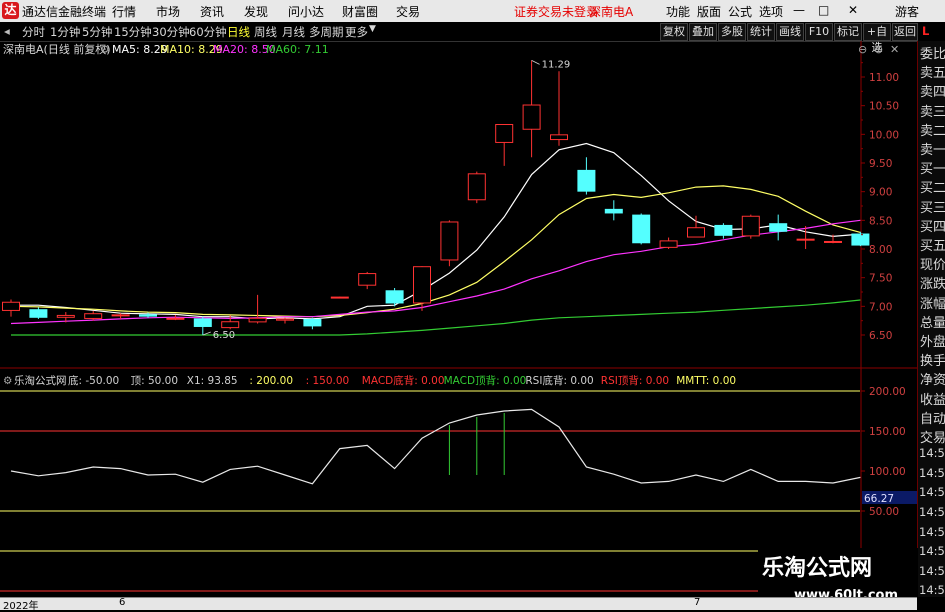 This screenshot has height=612, width=945. I want to click on price-tick-label: 7.50, so click(880, 279).